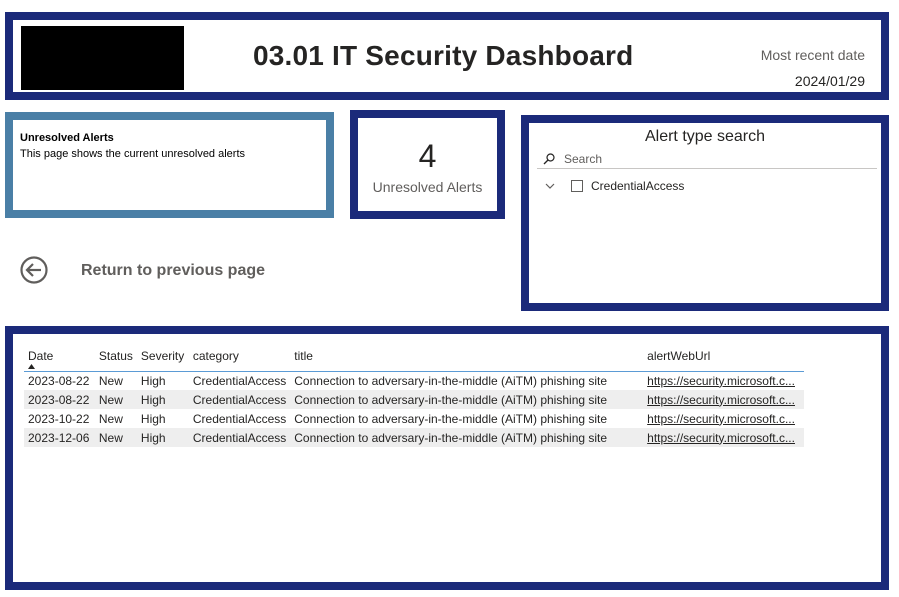 This screenshot has width=899, height=597. I want to click on unresolved-alerts-card: 4 Unresolved Alerts, so click(427, 164).